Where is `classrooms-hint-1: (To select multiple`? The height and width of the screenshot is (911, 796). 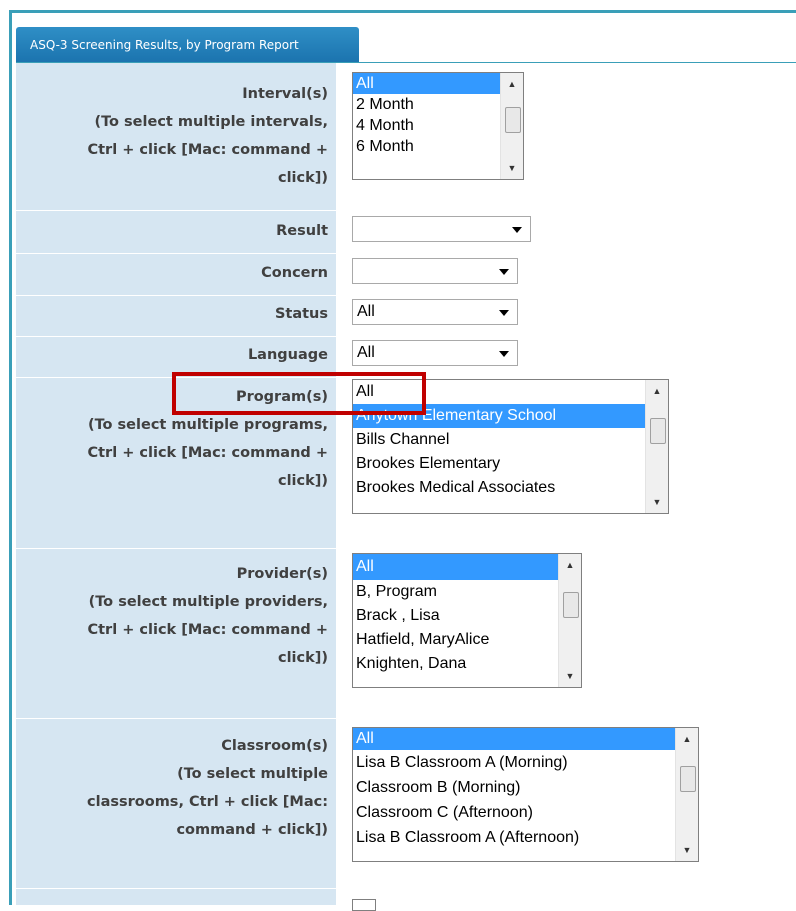
classrooms-hint-1: (To select multiple is located at coordinates (252, 774).